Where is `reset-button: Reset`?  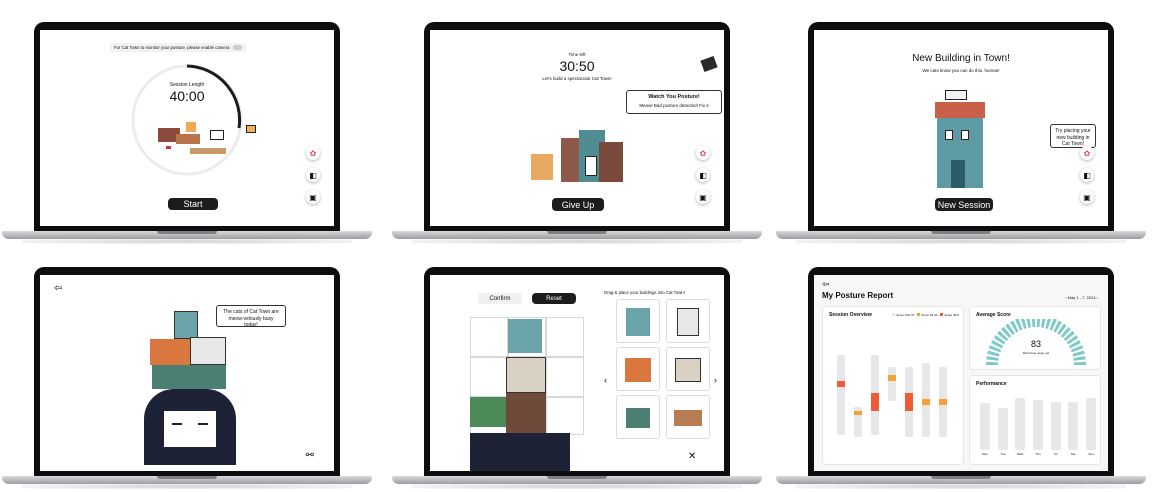 reset-button: Reset is located at coordinates (554, 298).